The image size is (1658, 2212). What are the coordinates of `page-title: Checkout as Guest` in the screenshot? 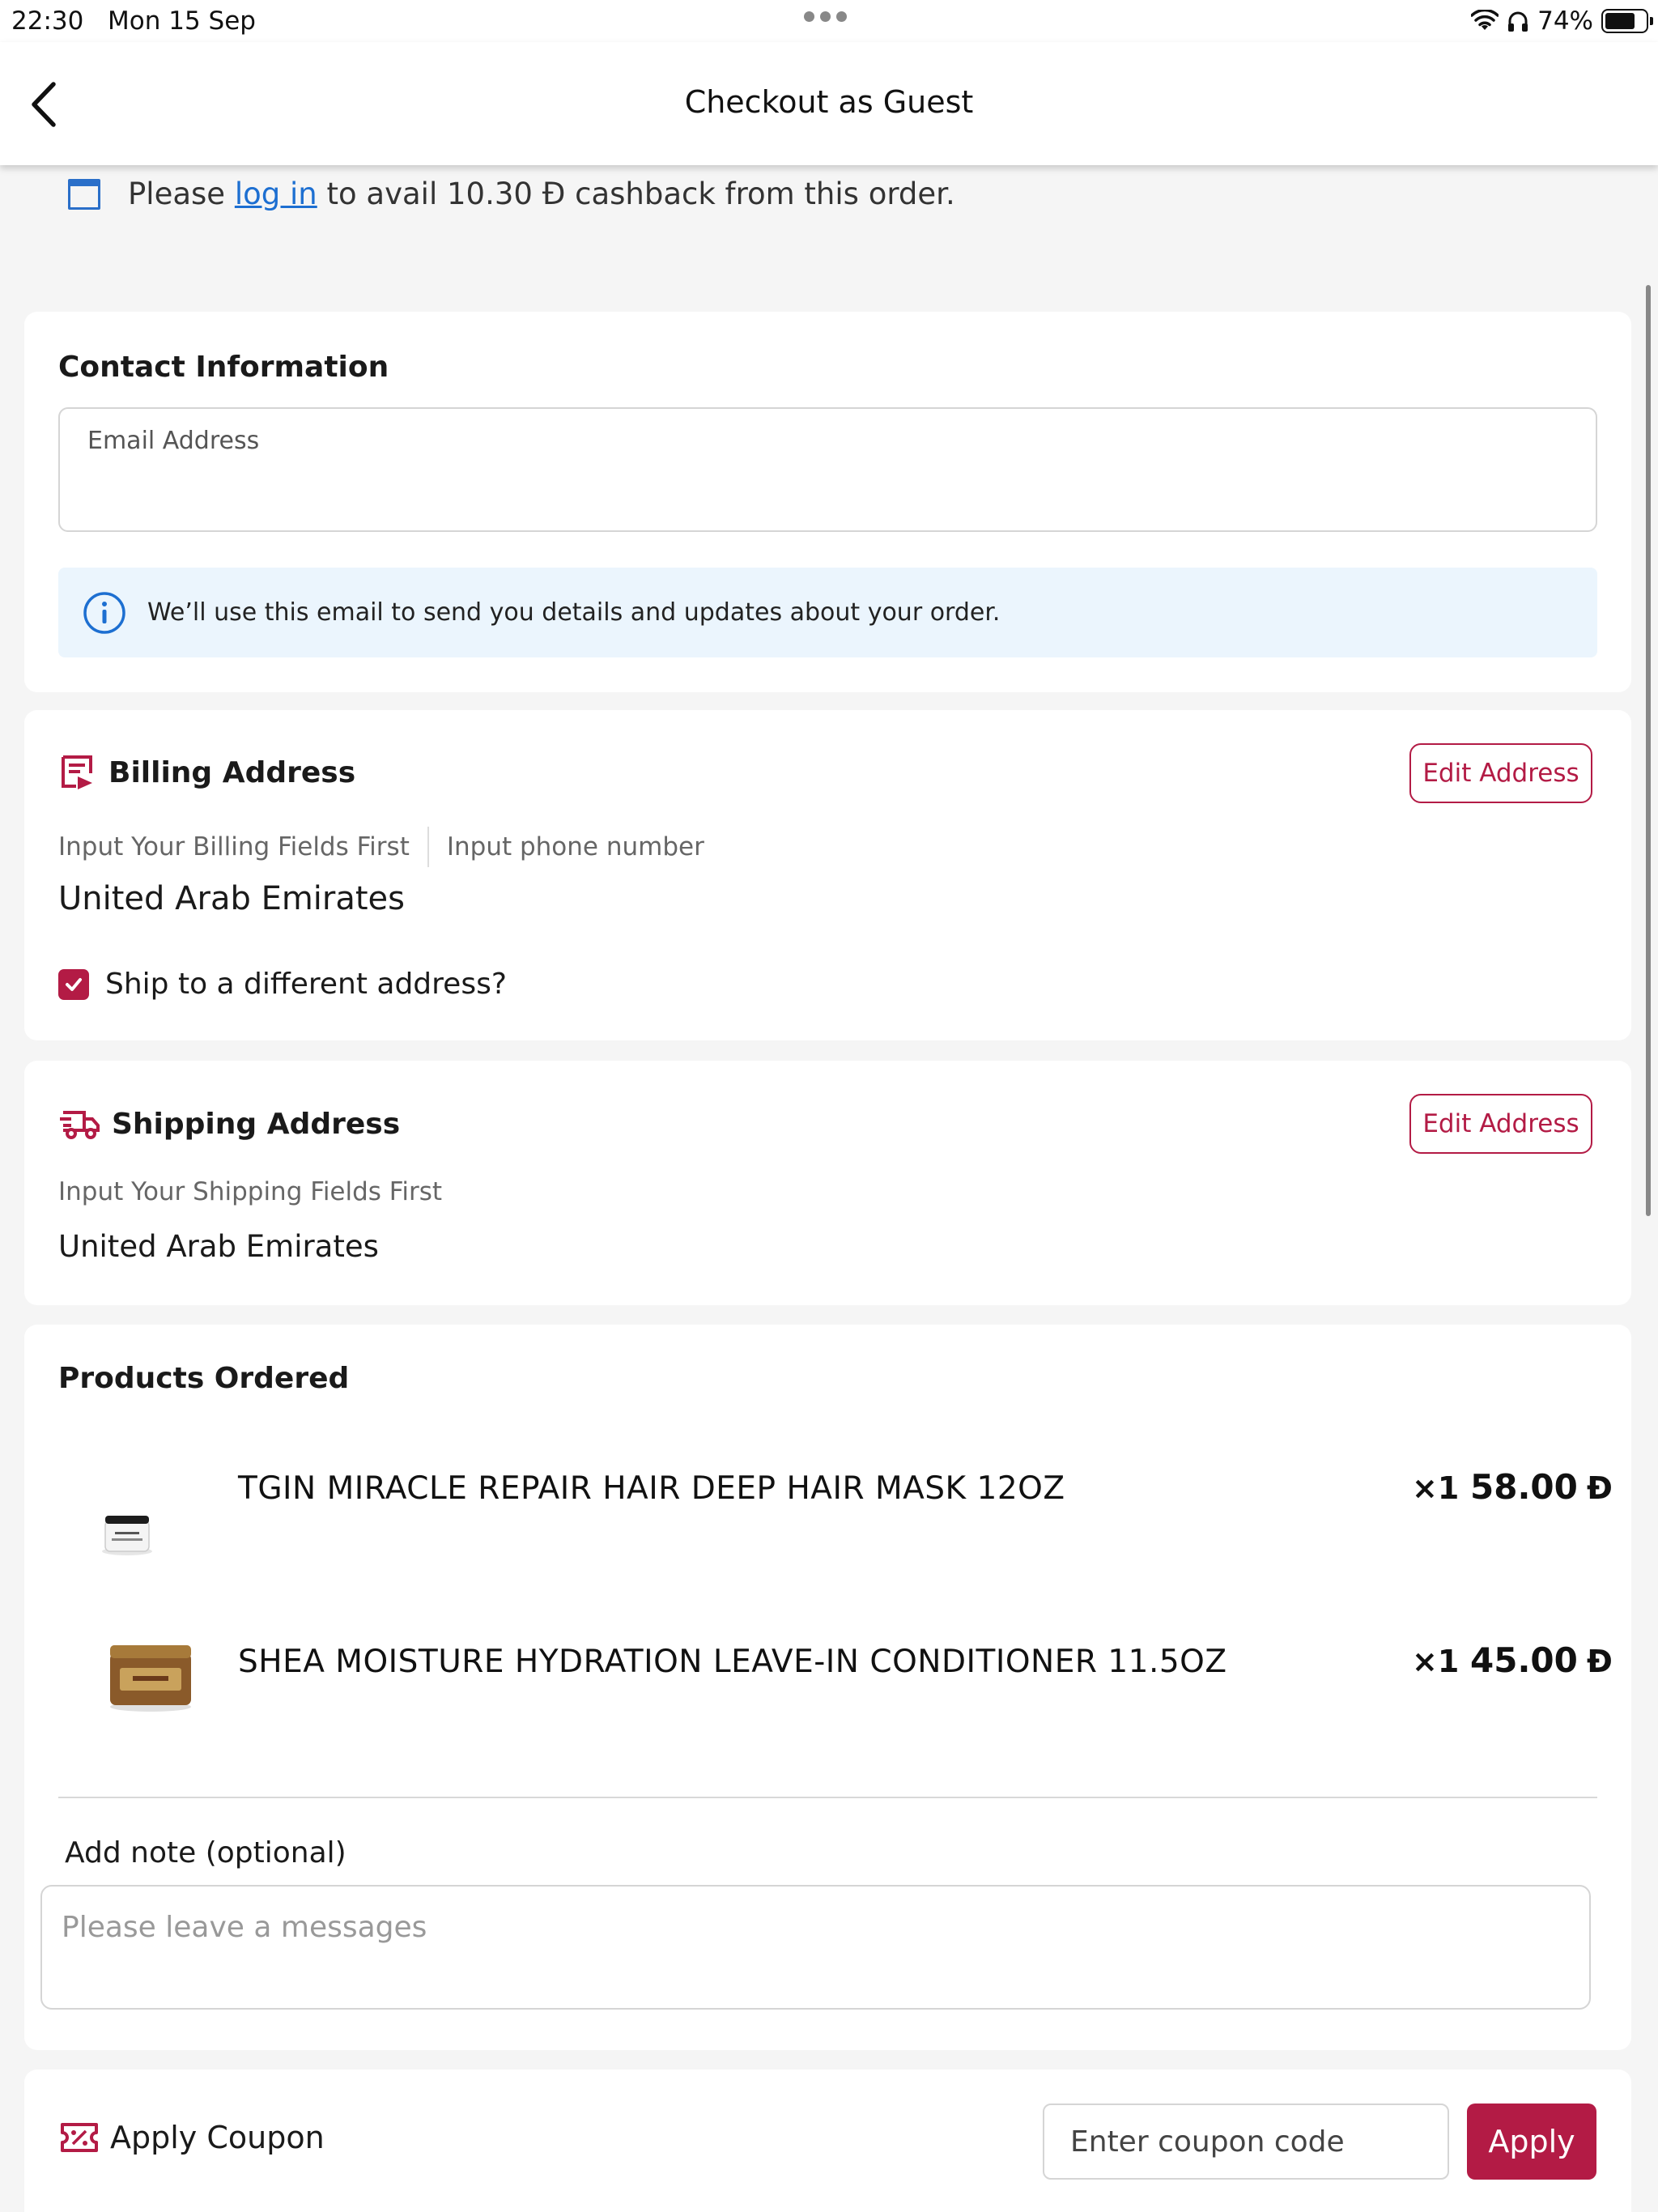 It's located at (829, 102).